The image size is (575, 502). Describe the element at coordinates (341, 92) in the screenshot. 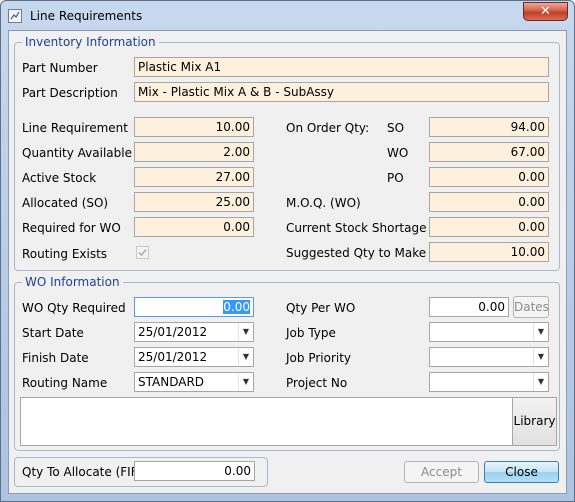

I see `part-description-field: Mix - Plastic Mix A & B - SubAssy` at that location.